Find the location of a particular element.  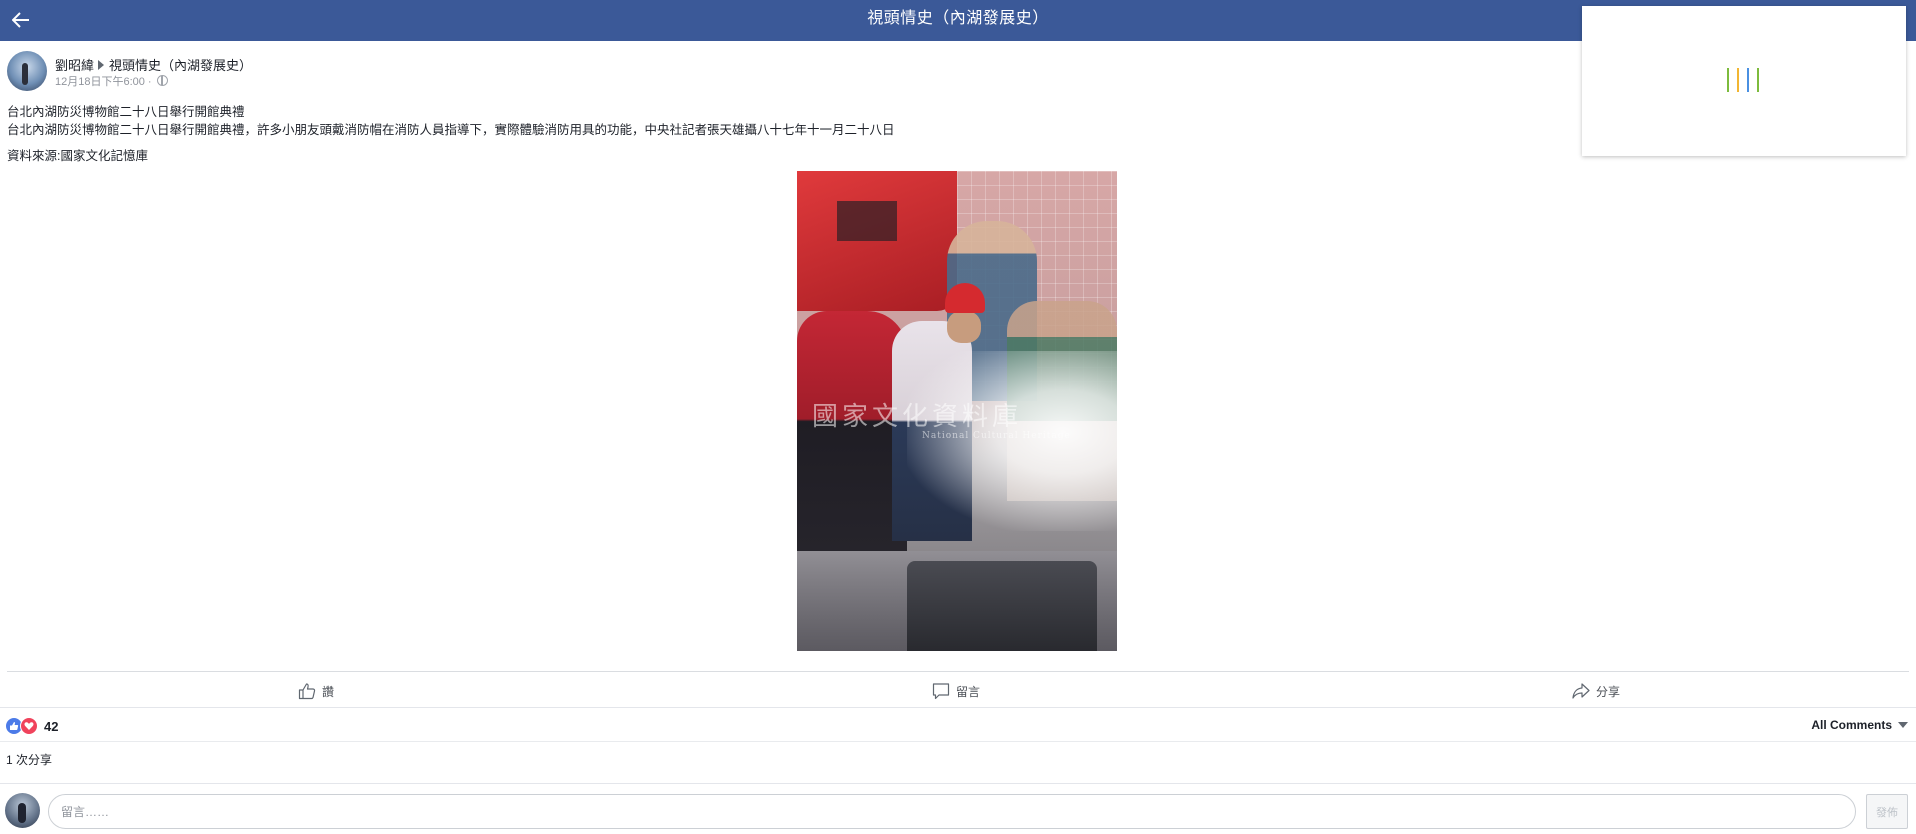

author-name-link: 劉昭緯 is located at coordinates (74, 65).